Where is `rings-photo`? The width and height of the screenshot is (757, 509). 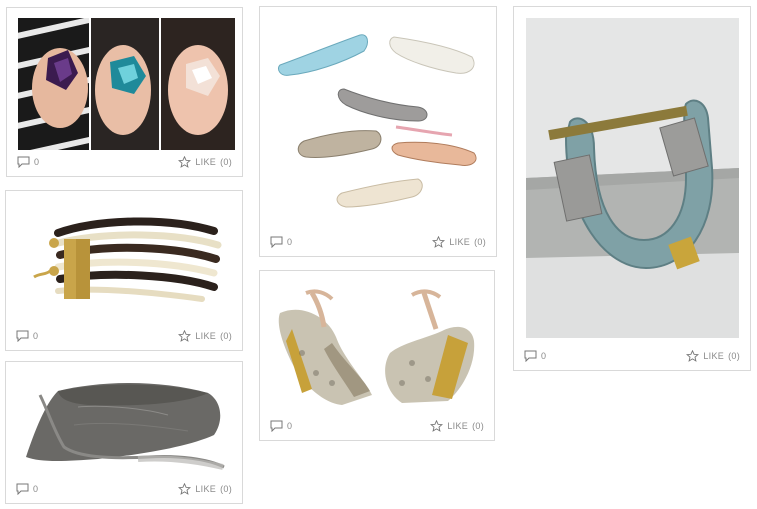 rings-photo is located at coordinates (126, 84).